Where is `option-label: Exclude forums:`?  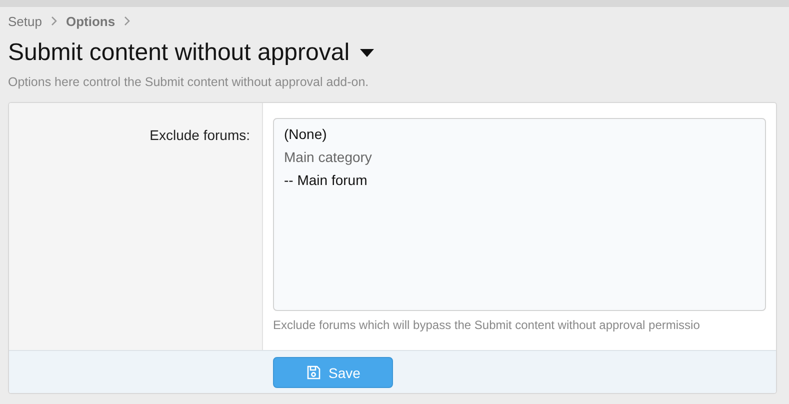
option-label: Exclude forums: is located at coordinates (200, 135).